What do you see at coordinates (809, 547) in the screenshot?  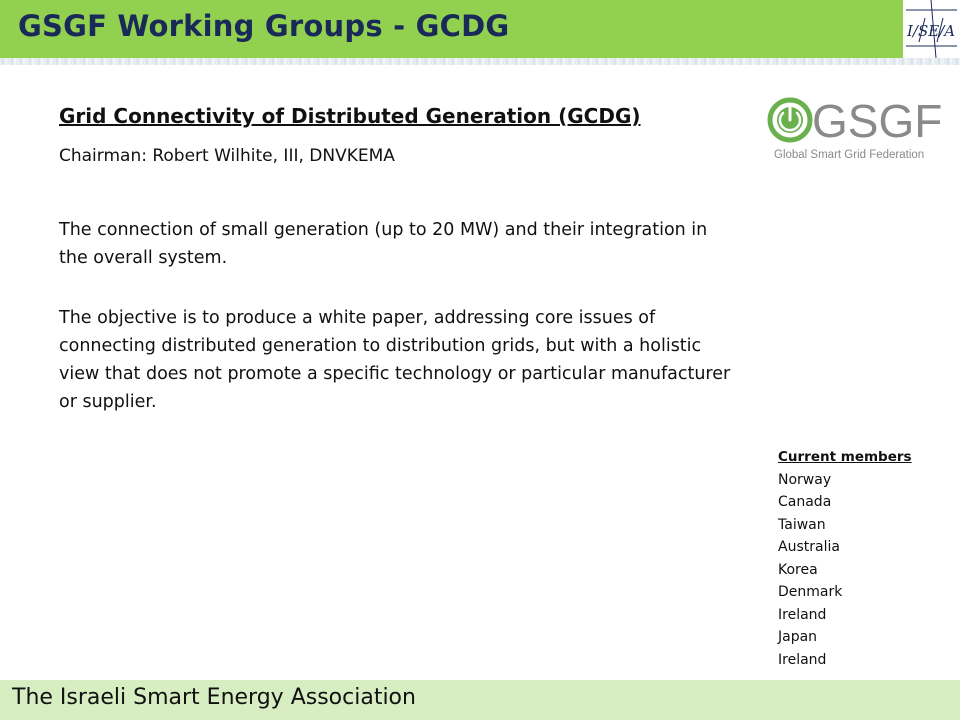 I see `member-item: Australia` at bounding box center [809, 547].